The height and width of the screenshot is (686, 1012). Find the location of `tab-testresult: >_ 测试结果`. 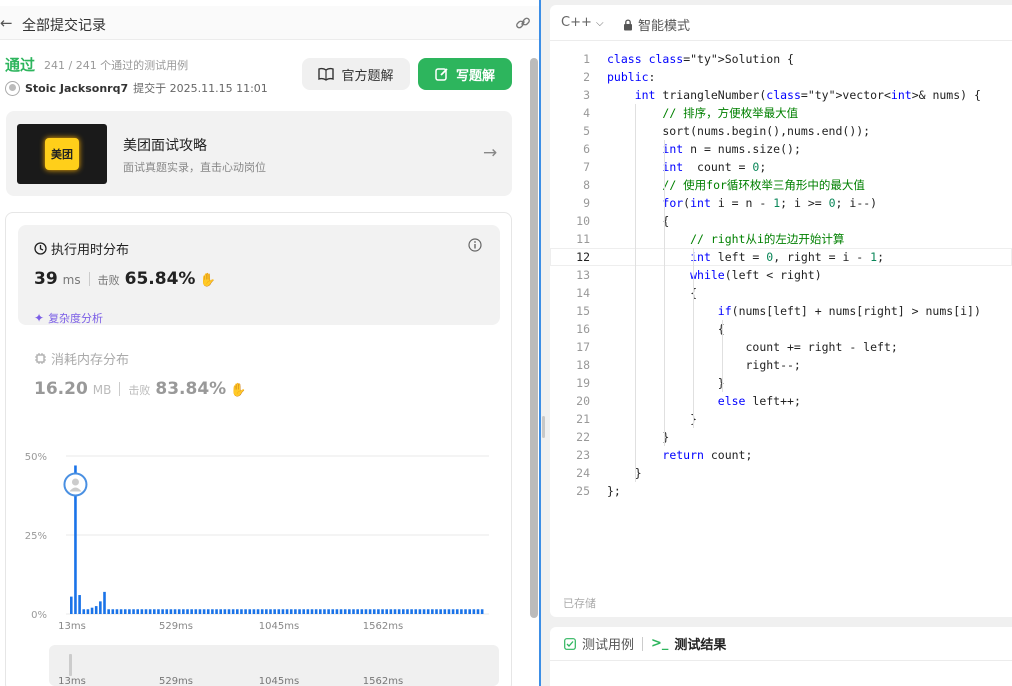

tab-testresult: >_ 测试结果 is located at coordinates (688, 643).